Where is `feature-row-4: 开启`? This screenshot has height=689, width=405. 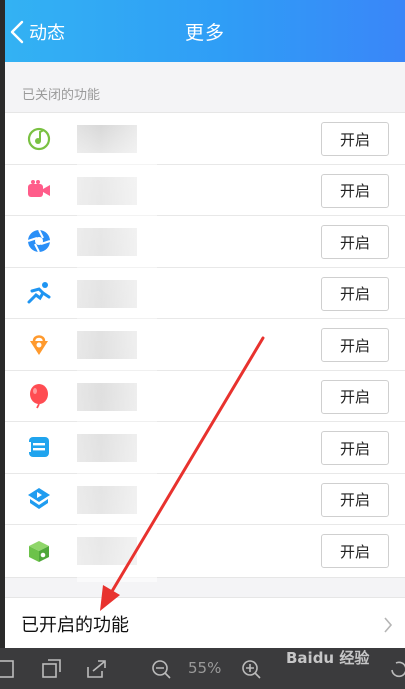 feature-row-4: 开启 is located at coordinates (205, 293).